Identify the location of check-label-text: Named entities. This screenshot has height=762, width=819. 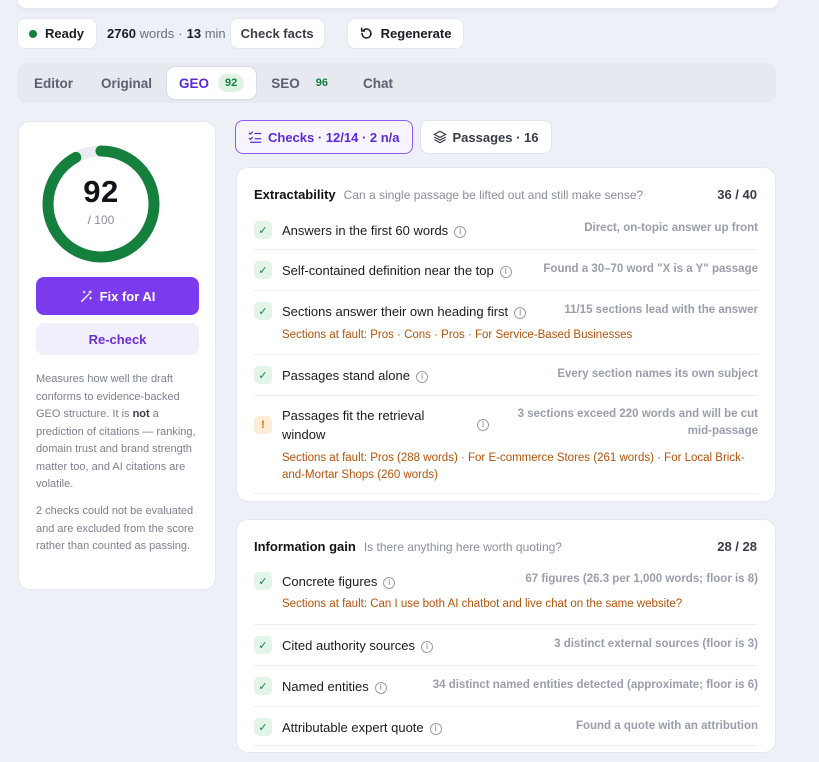
(325, 686).